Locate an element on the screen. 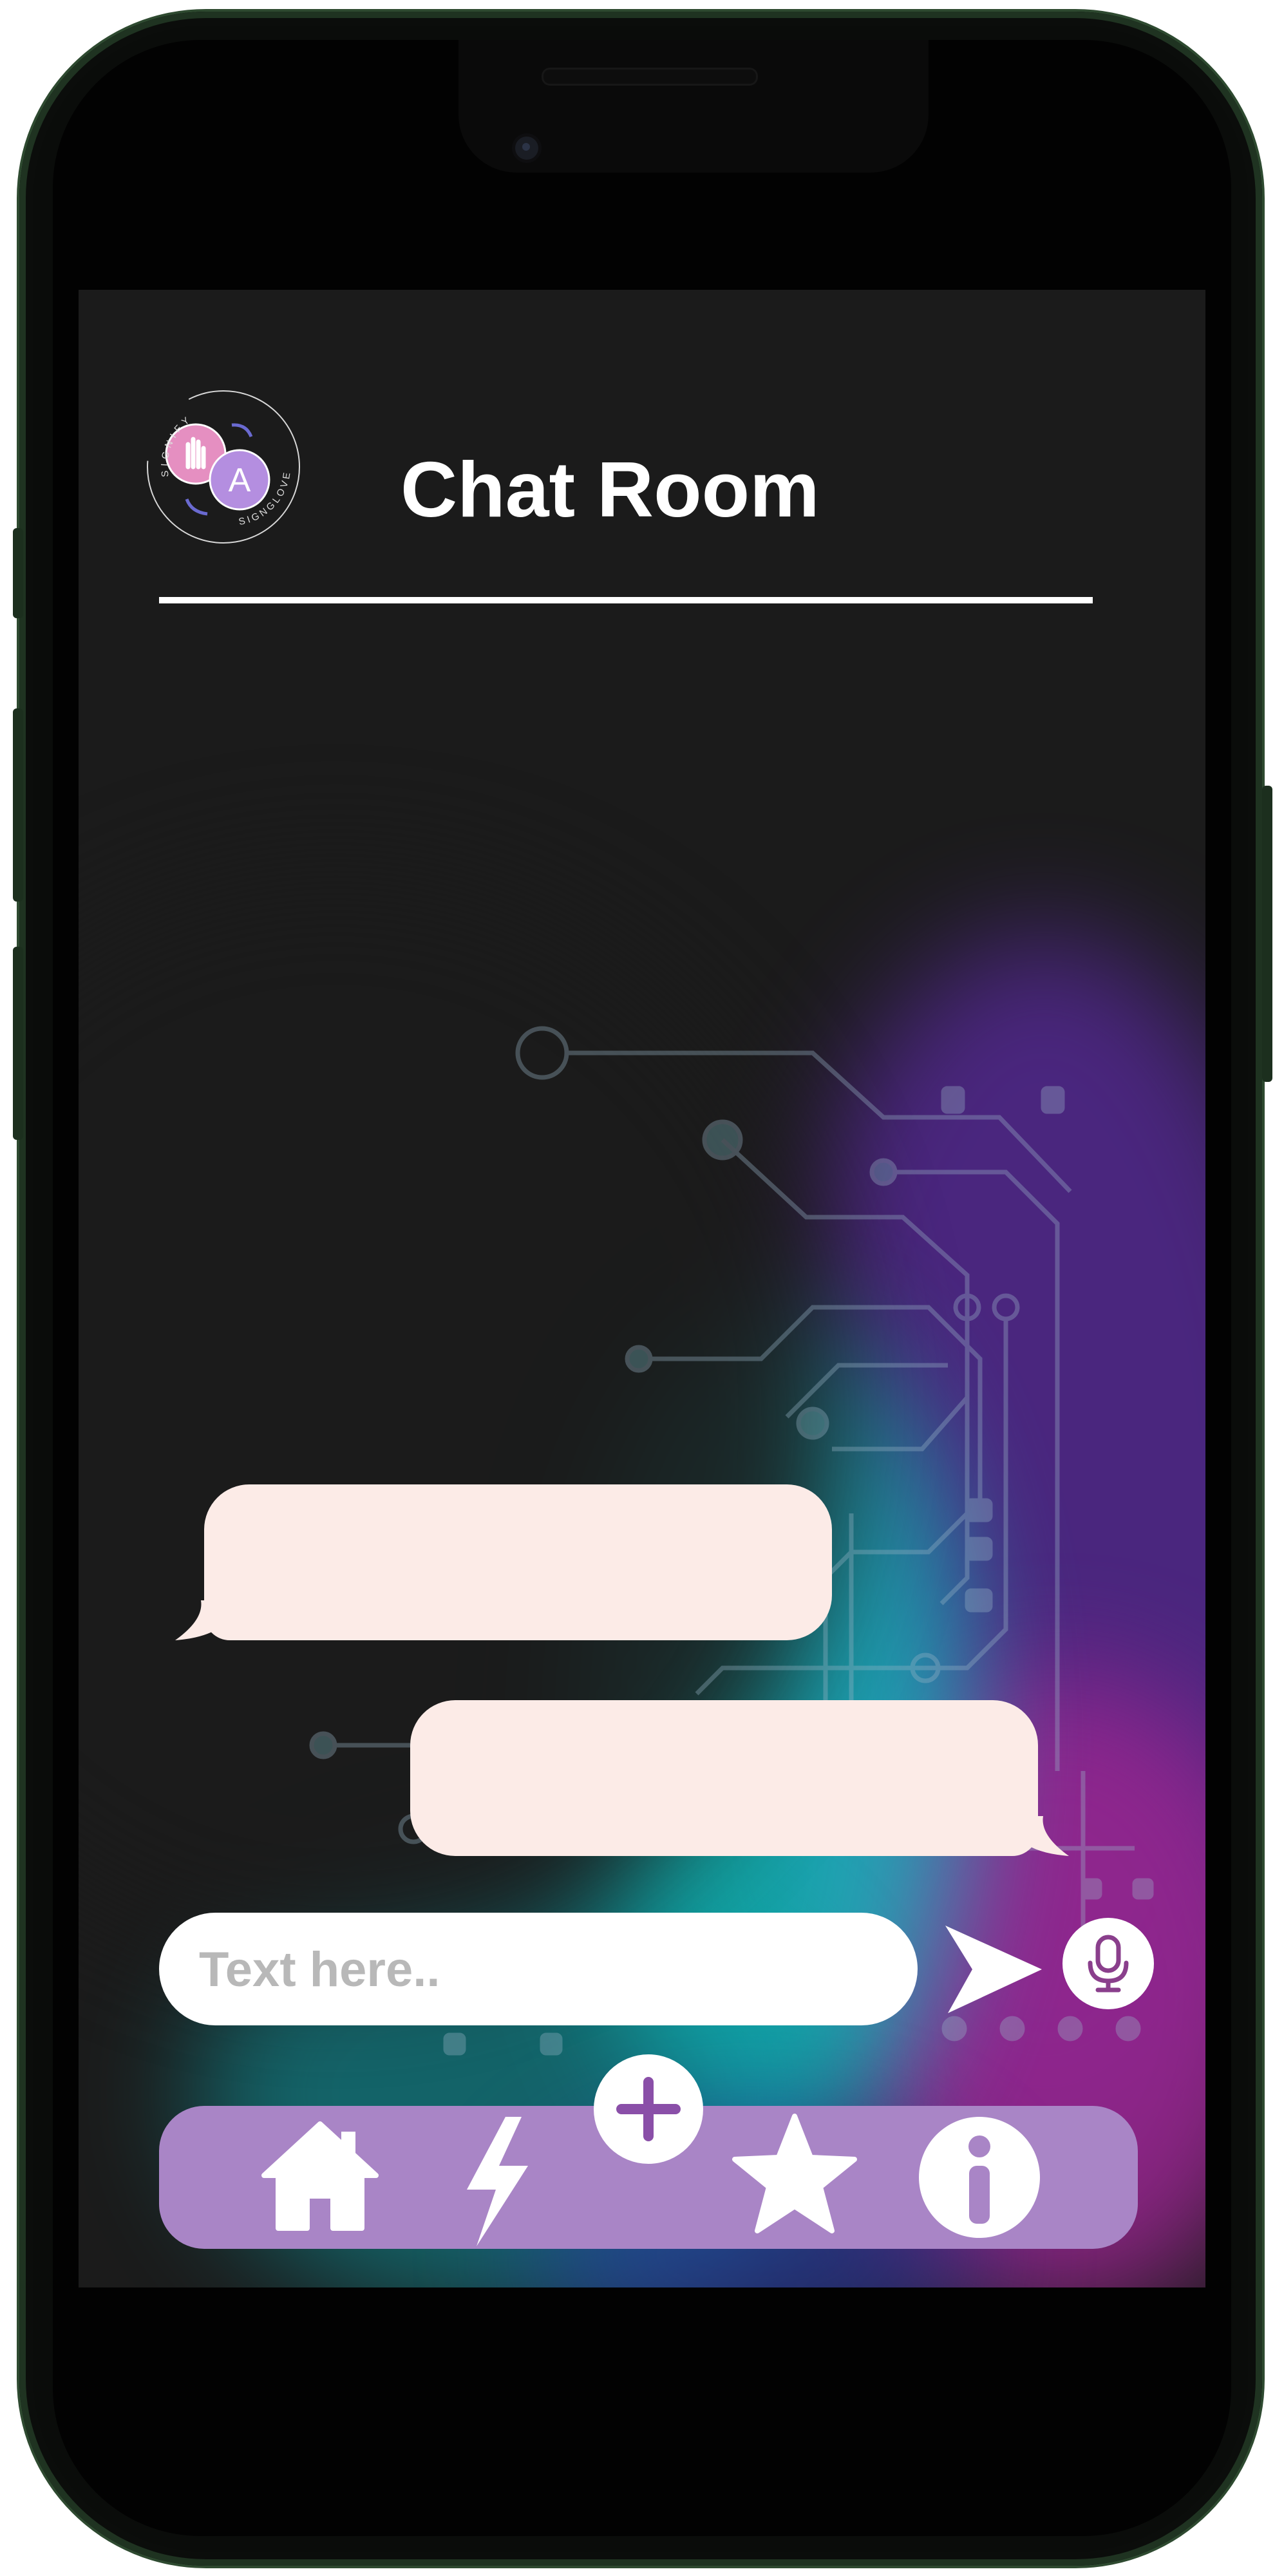  info-icon is located at coordinates (979, 2177).